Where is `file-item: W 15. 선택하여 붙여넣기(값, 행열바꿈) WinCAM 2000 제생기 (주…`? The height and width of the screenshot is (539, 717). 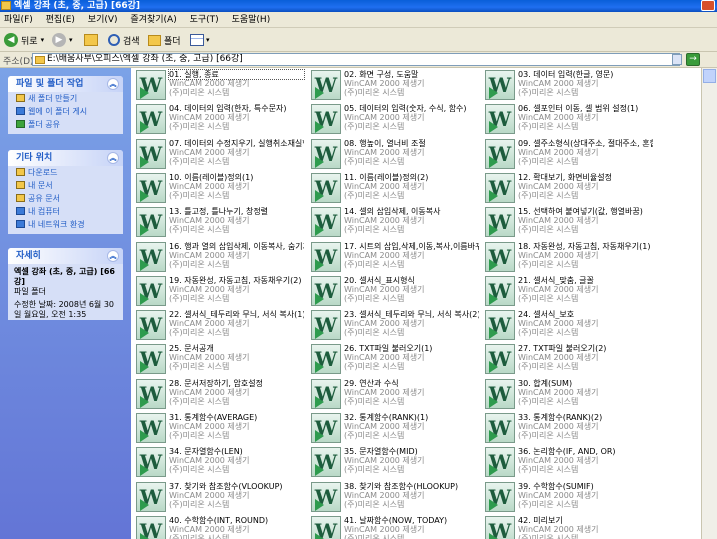 file-item: W 15. 선택하여 붙여넣기(값, 행열바꿈) WinCAM 2000 제생기 (주… is located at coordinates (567, 224).